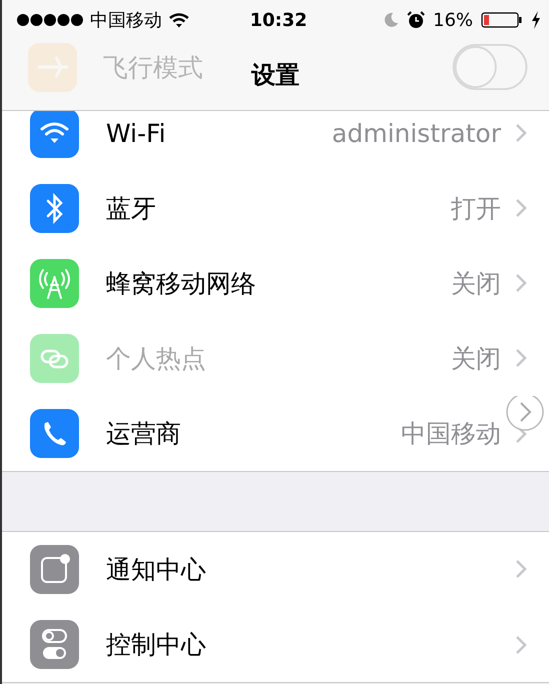 The image size is (549, 684). Describe the element at coordinates (525, 414) in the screenshot. I see `assistive-touch-icon` at that location.